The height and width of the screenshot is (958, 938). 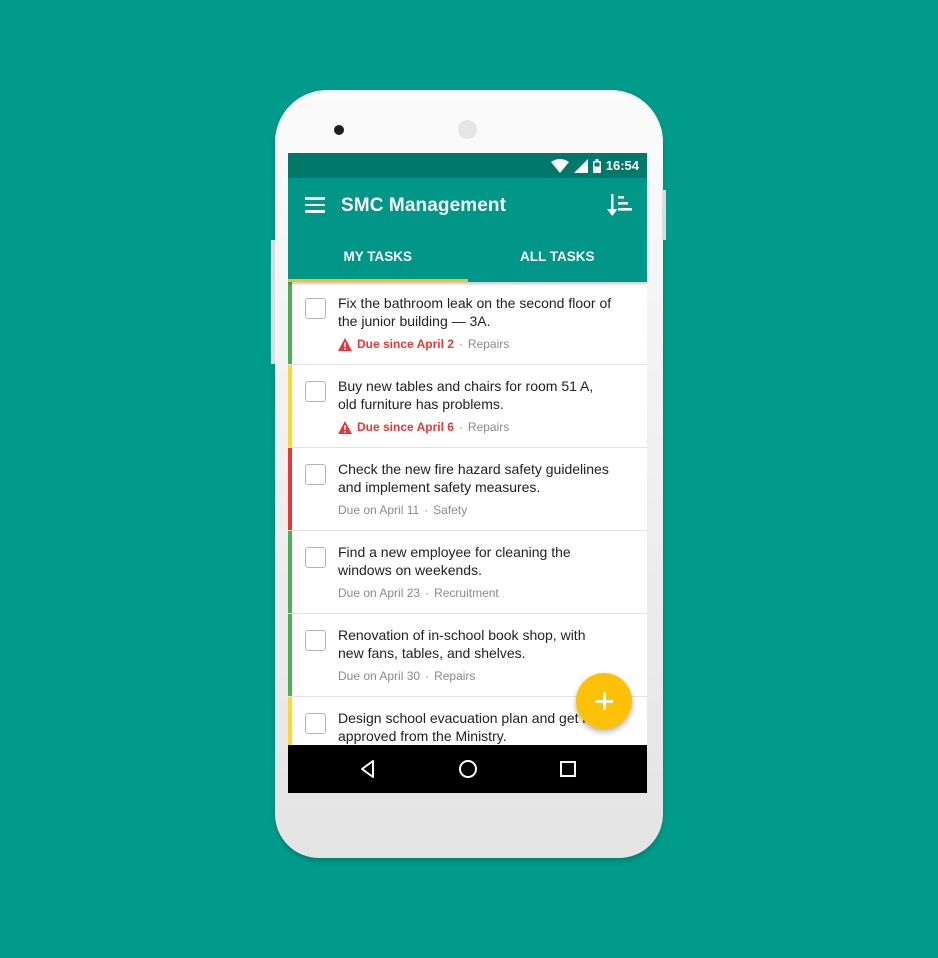 I want to click on task-meta: Due since April 2 · Repairs, so click(x=423, y=344).